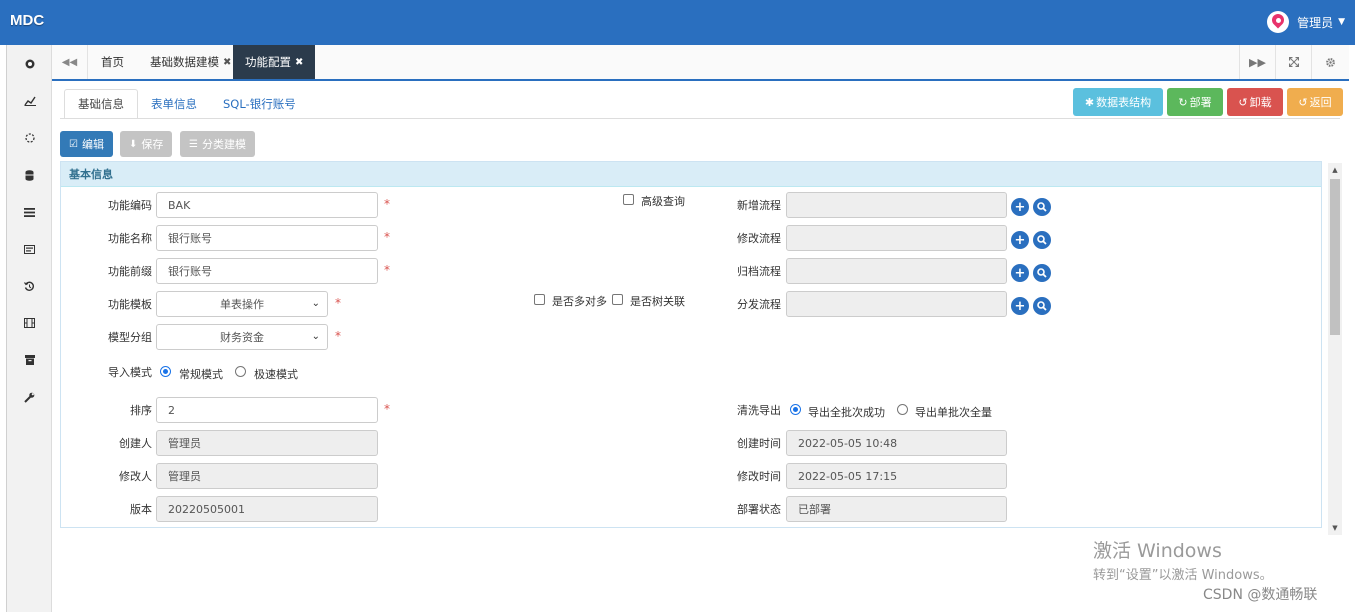  I want to click on add-dispatch-flow-button: +, so click(1020, 306).